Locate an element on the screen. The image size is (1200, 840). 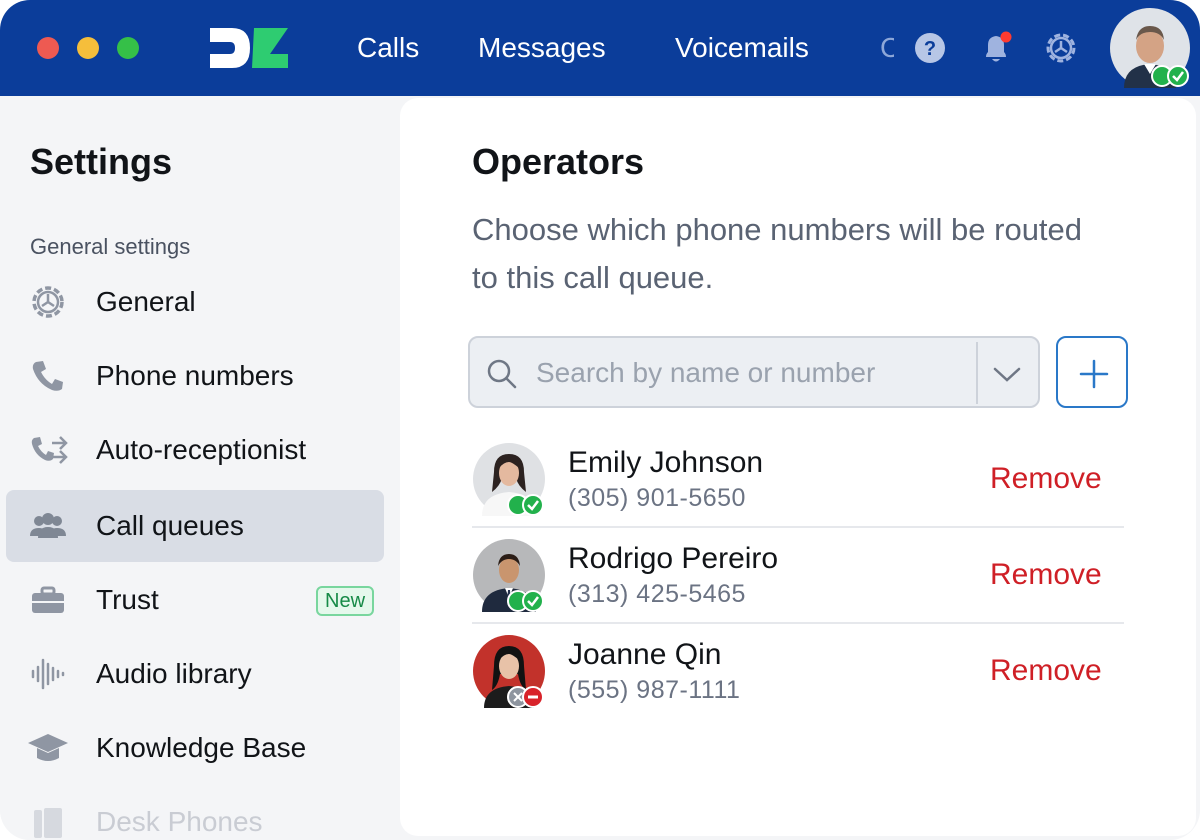
window-minimize-button is located at coordinates (88, 48).